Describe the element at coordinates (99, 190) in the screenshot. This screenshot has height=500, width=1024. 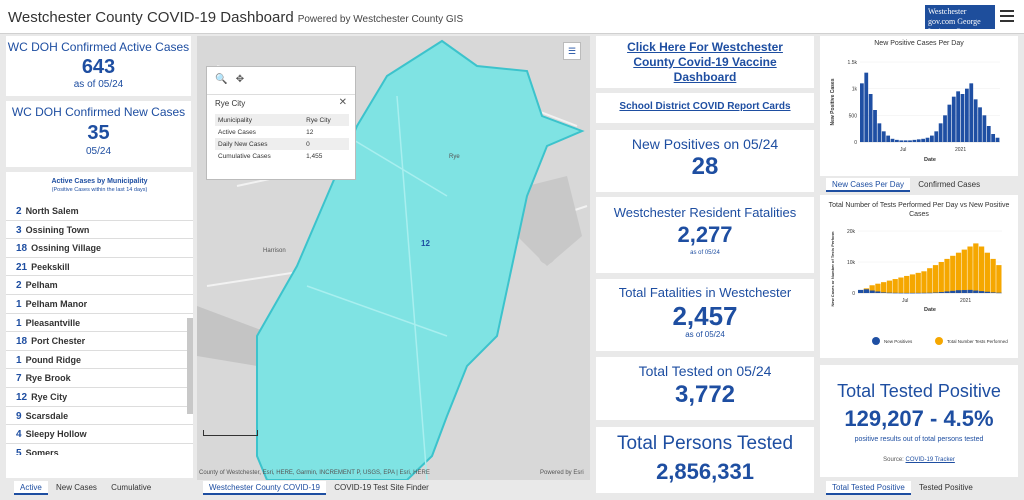
I see `municipality-subtitle: (Positive Cases within the last 14 days)` at that location.